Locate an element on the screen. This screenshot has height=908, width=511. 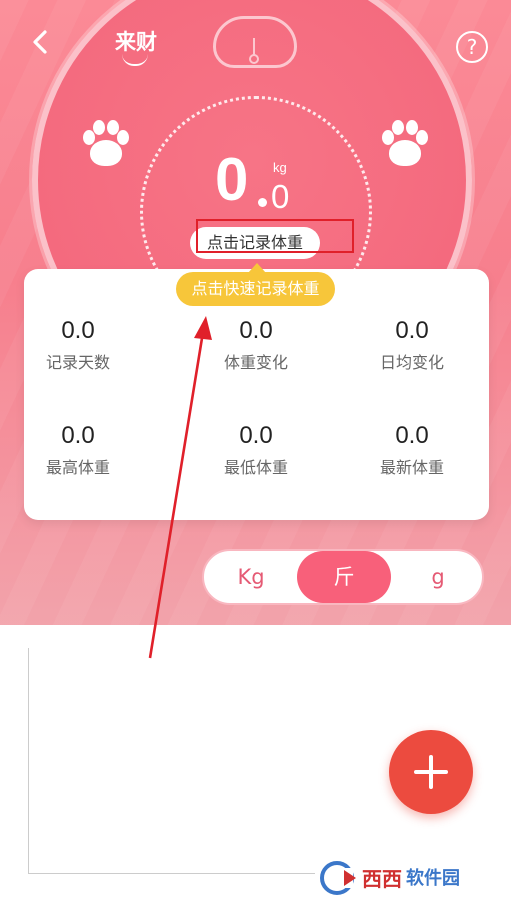
help-button: ? is located at coordinates (472, 47).